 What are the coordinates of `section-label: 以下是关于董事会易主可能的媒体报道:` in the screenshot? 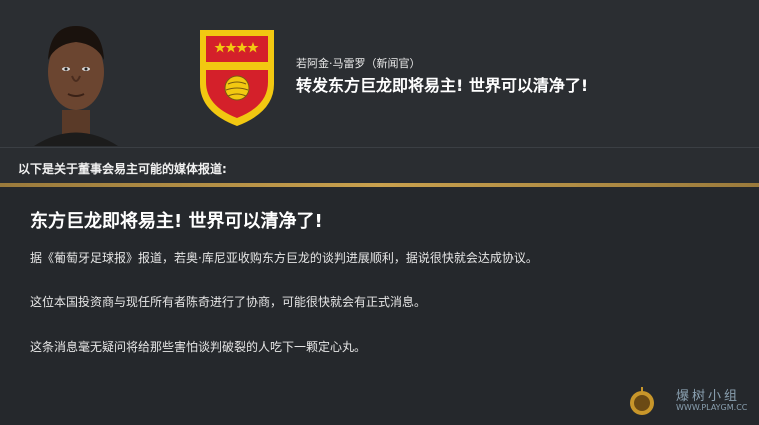 It's located at (122, 169).